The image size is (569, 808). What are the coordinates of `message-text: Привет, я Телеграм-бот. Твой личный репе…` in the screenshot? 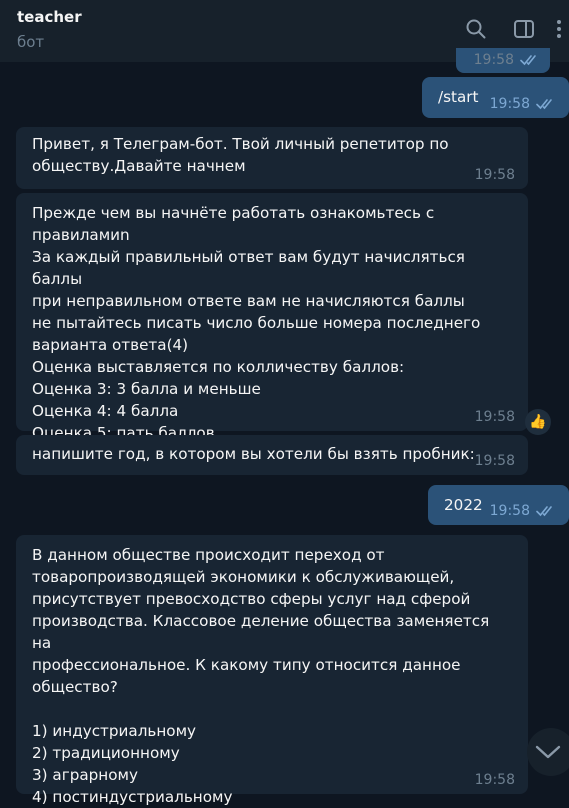 It's located at (240, 155).